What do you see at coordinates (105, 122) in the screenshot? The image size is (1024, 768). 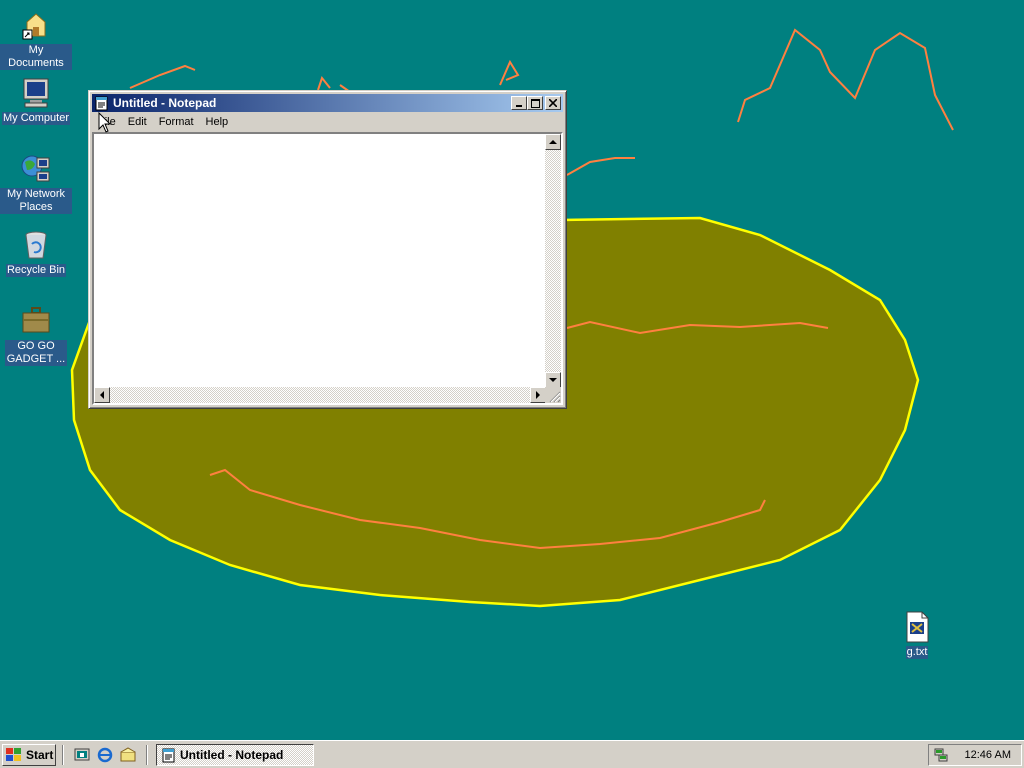 I see `mouse-cursor-icon` at bounding box center [105, 122].